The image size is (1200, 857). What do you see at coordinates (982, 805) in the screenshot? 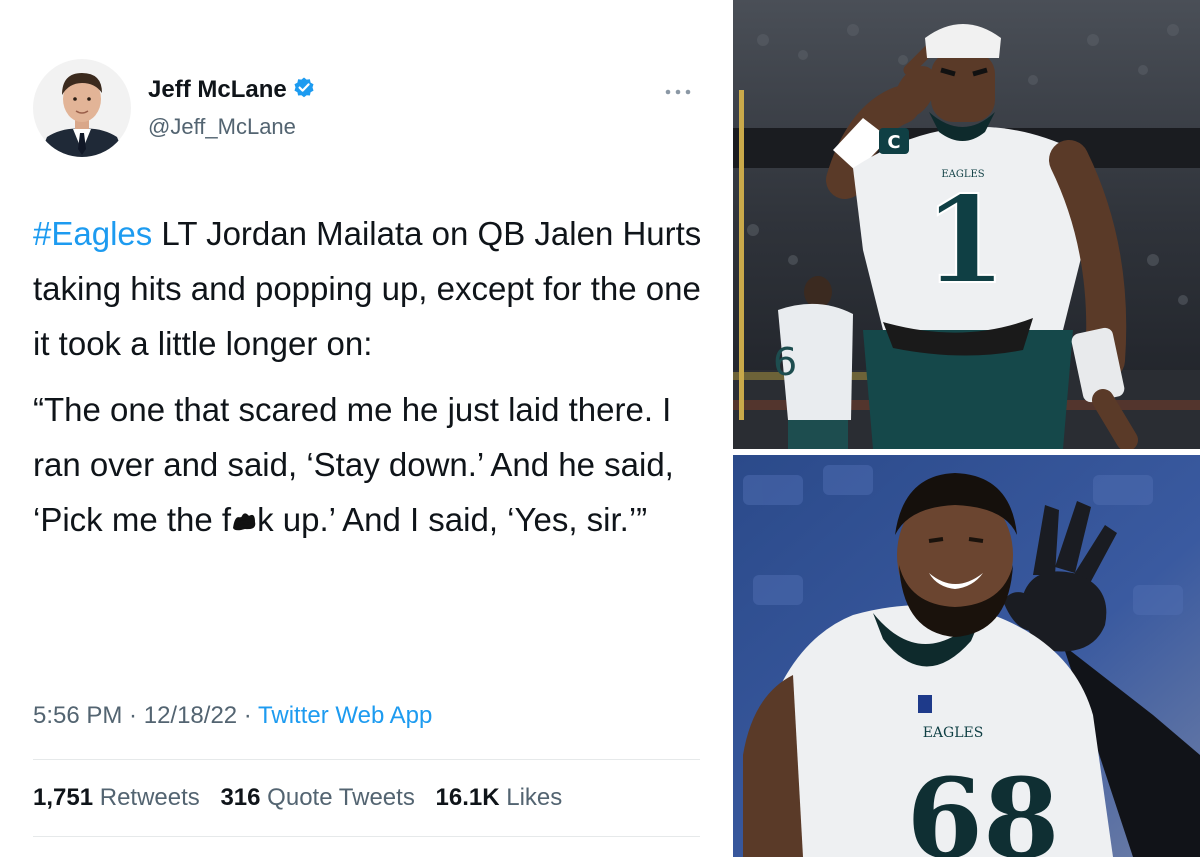
I see `svg-text: 68` at bounding box center [982, 805].